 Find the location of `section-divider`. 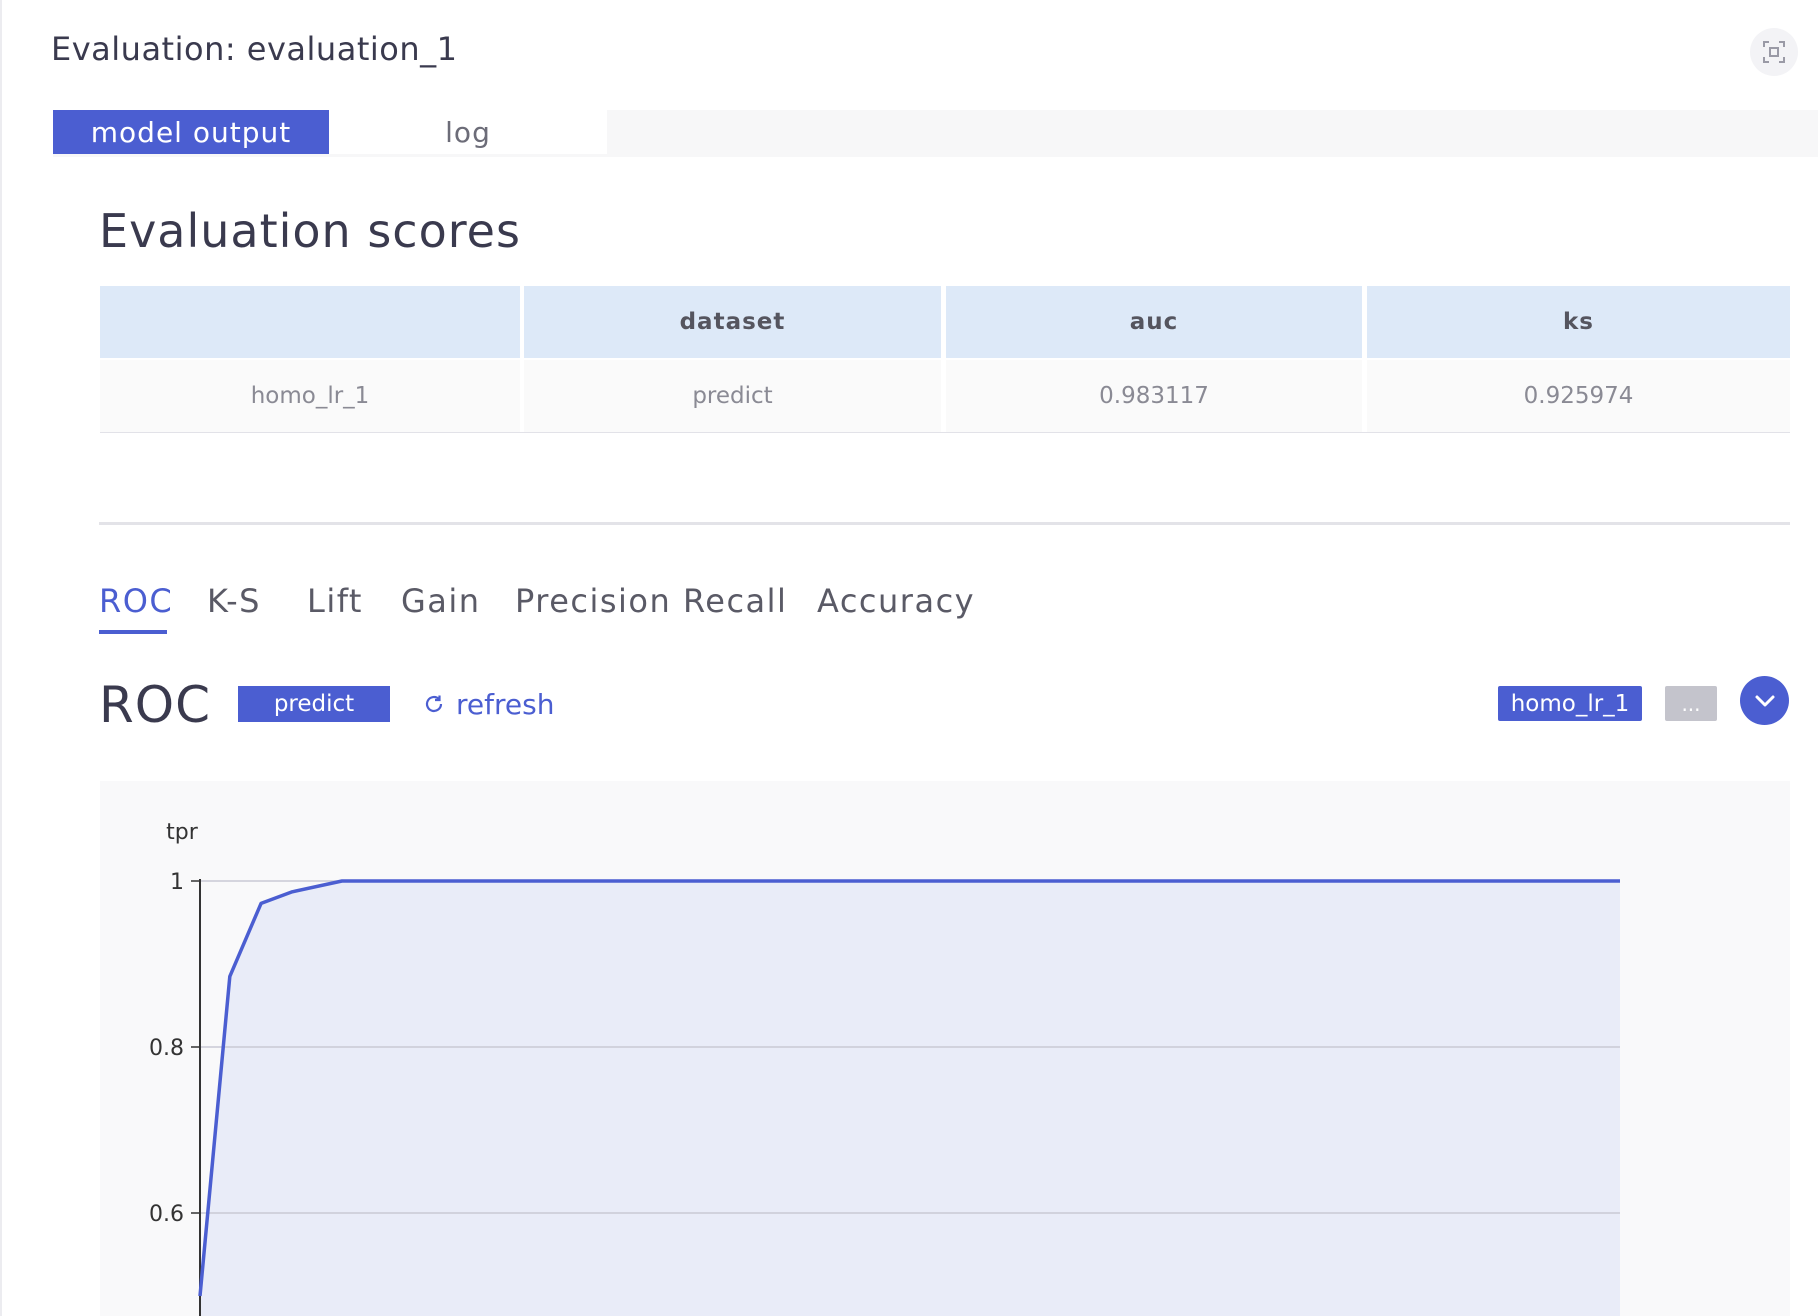

section-divider is located at coordinates (944, 523).